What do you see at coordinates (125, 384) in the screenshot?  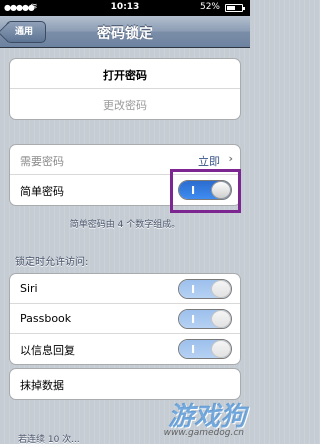 I see `erase-data-row: 抹掉数据` at bounding box center [125, 384].